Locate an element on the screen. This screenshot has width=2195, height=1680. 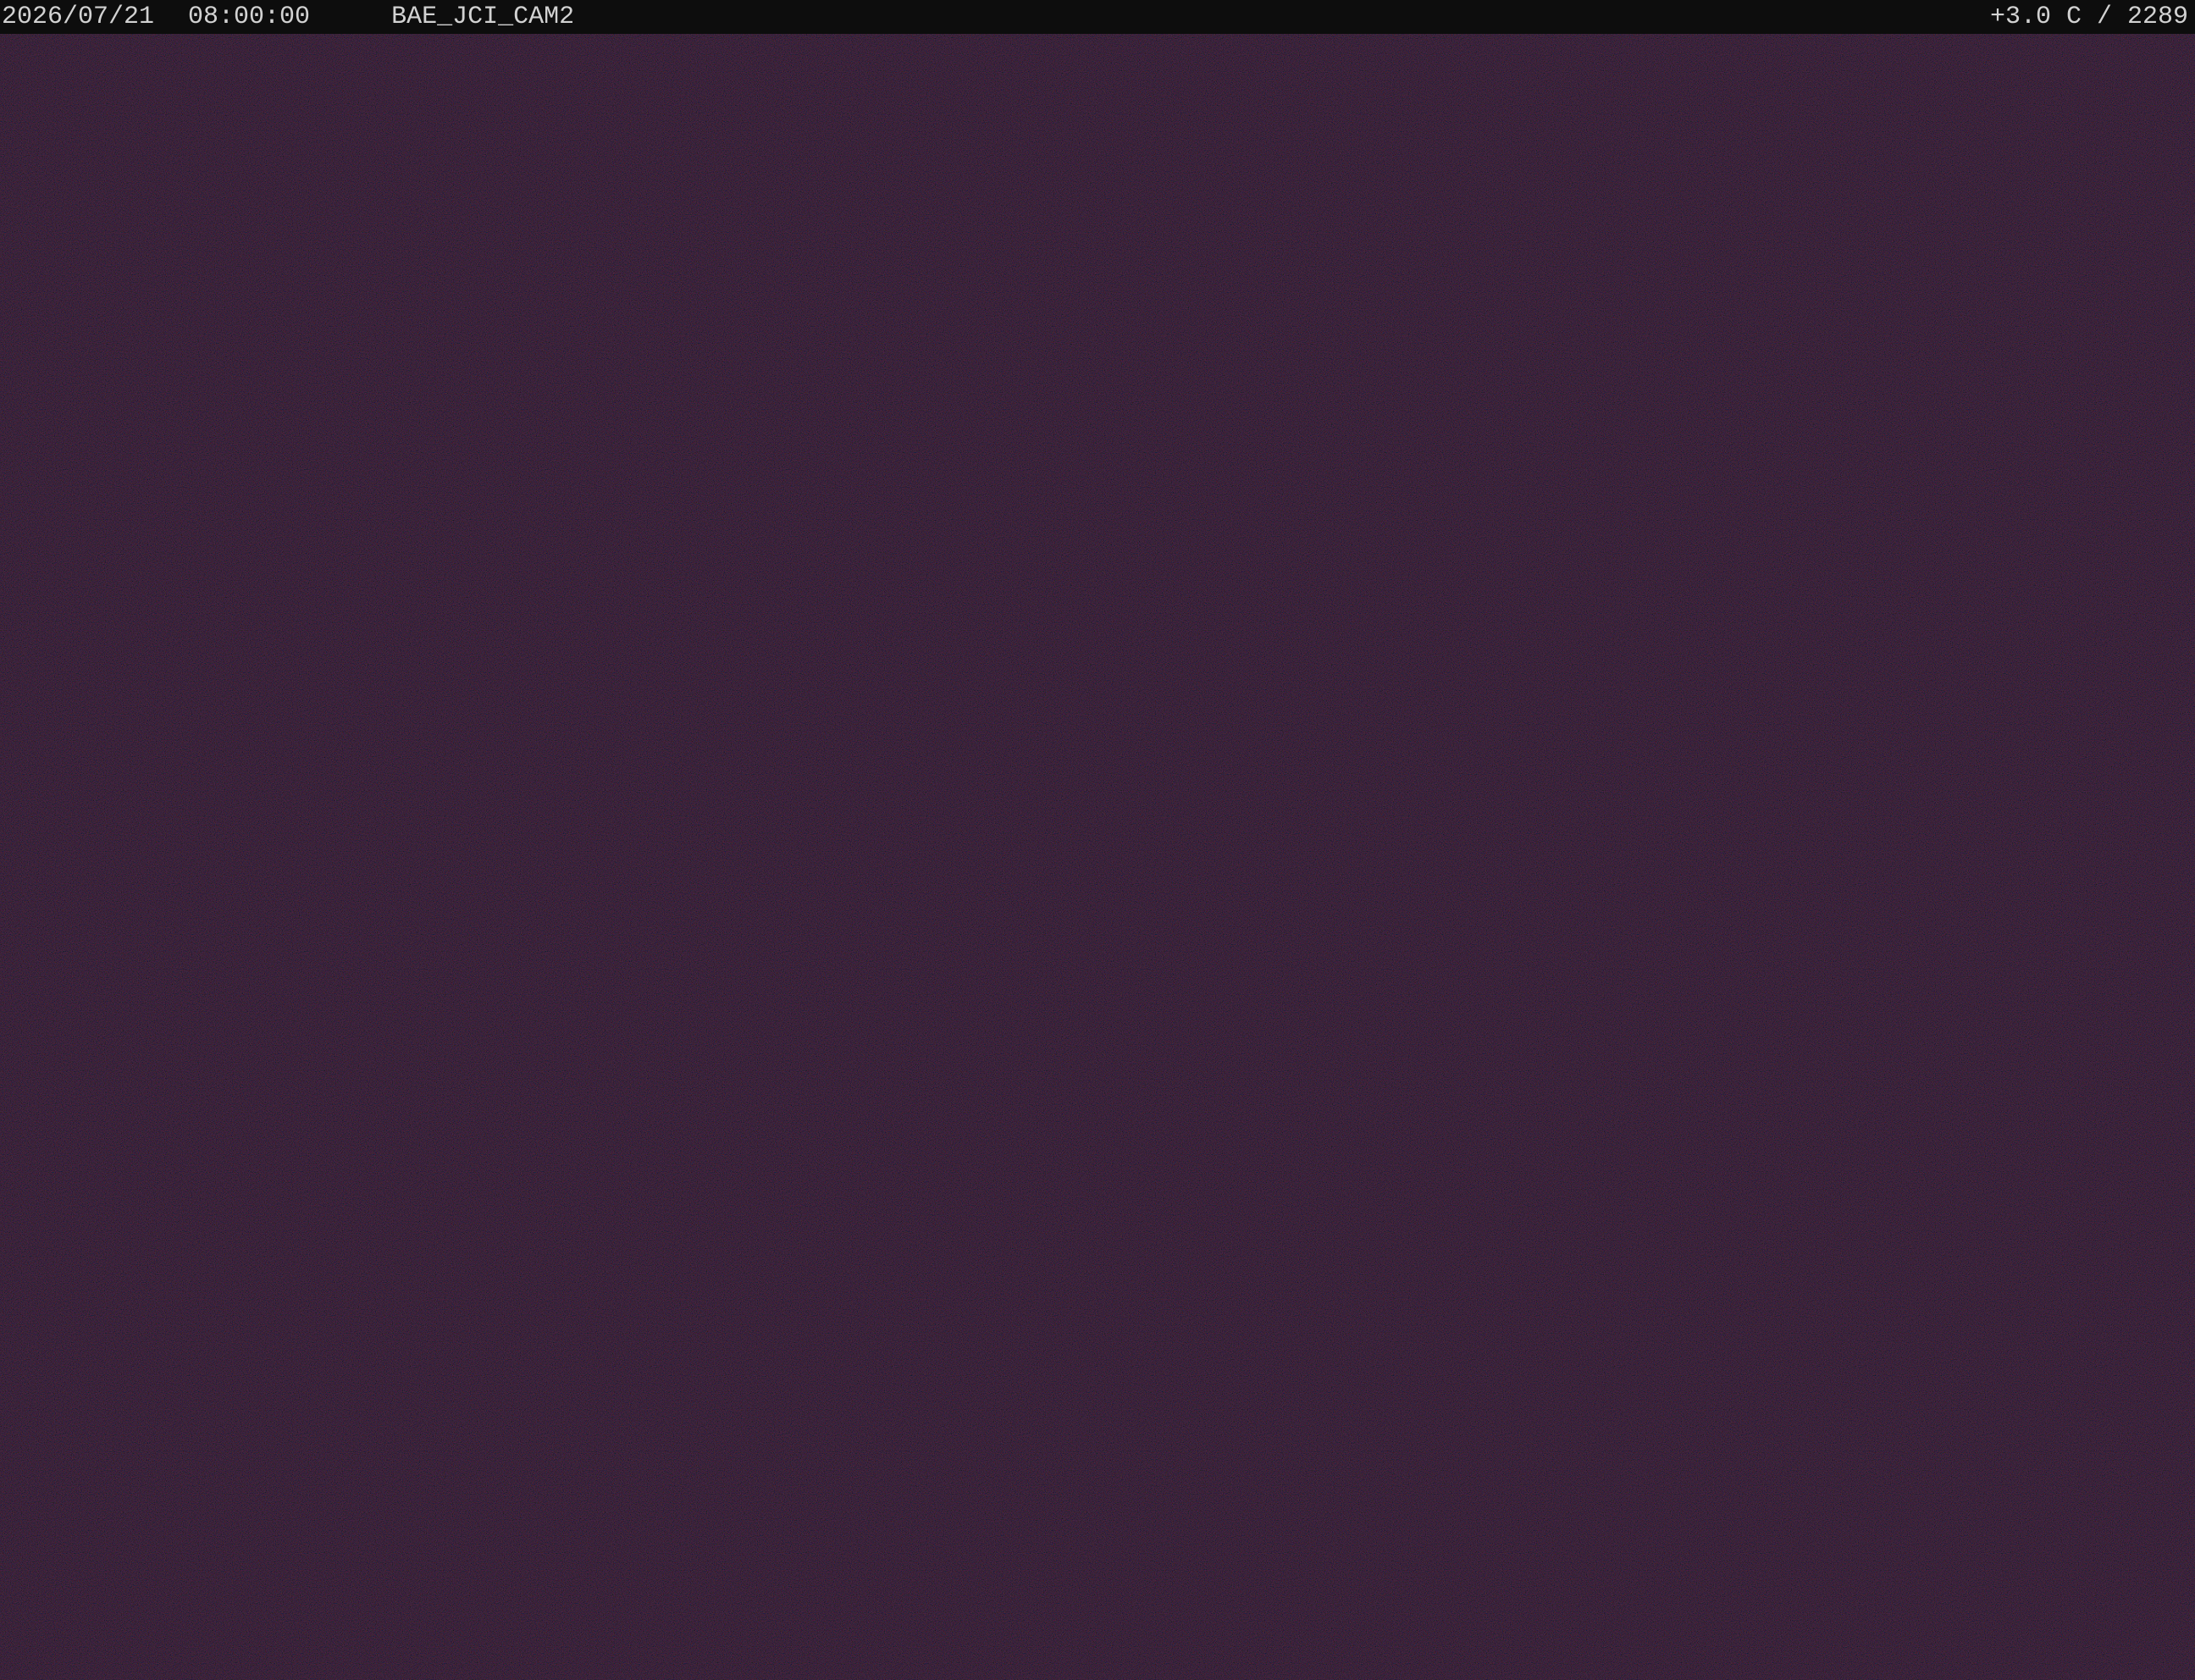
timestamp-date: 2026/07/21 is located at coordinates (79, 17).